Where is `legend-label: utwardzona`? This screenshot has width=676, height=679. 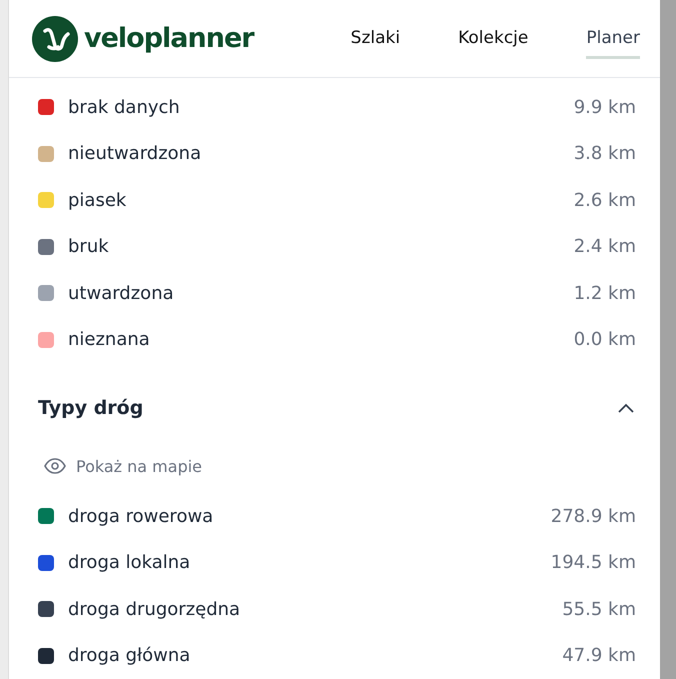
legend-label: utwardzona is located at coordinates (121, 293).